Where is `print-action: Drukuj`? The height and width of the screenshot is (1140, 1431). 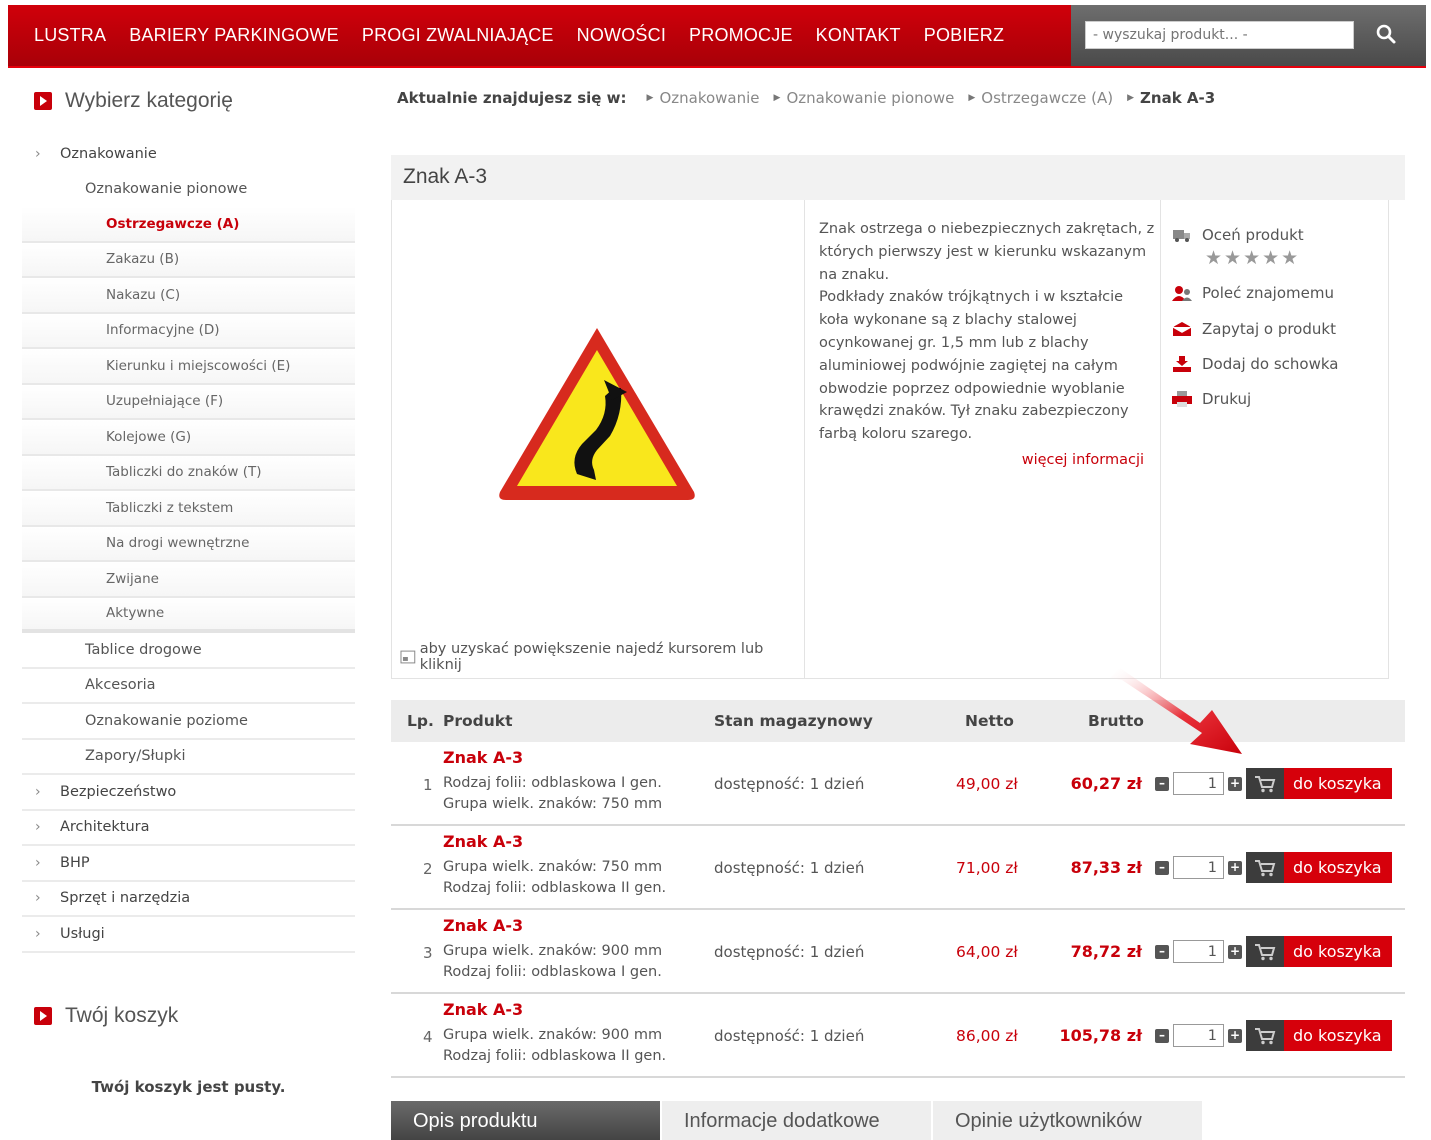 print-action: Drukuj is located at coordinates (1211, 399).